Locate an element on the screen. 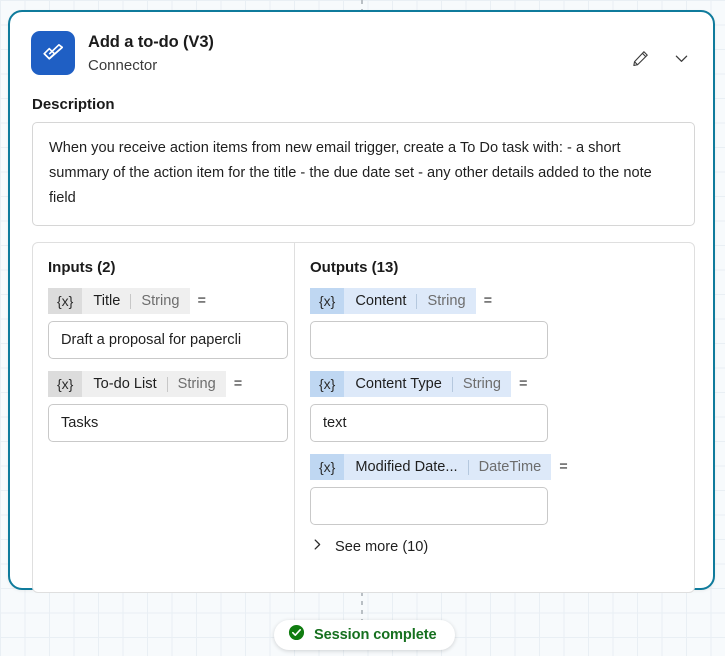  output-param-type: DateTime is located at coordinates (510, 467).